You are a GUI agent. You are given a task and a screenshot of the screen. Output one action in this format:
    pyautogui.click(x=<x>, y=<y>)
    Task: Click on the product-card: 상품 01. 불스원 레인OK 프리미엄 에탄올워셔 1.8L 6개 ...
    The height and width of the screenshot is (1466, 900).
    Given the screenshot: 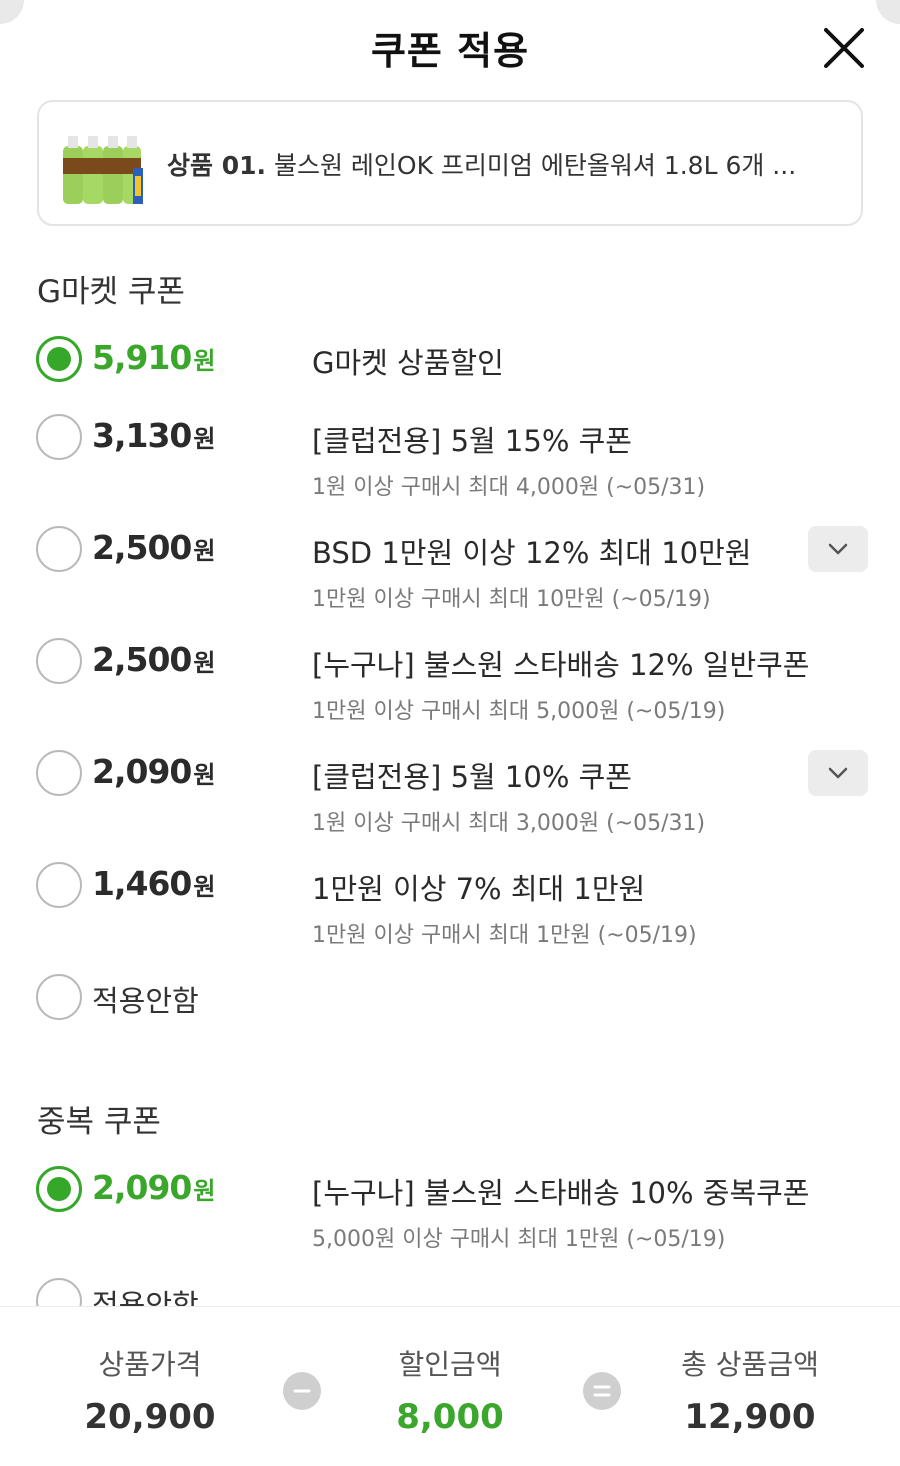 What is the action you would take?
    pyautogui.click(x=450, y=163)
    